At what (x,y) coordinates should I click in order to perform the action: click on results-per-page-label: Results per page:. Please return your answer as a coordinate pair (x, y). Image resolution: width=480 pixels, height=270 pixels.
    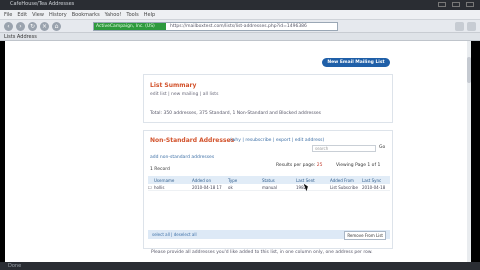
    Looking at the image, I should click on (296, 165).